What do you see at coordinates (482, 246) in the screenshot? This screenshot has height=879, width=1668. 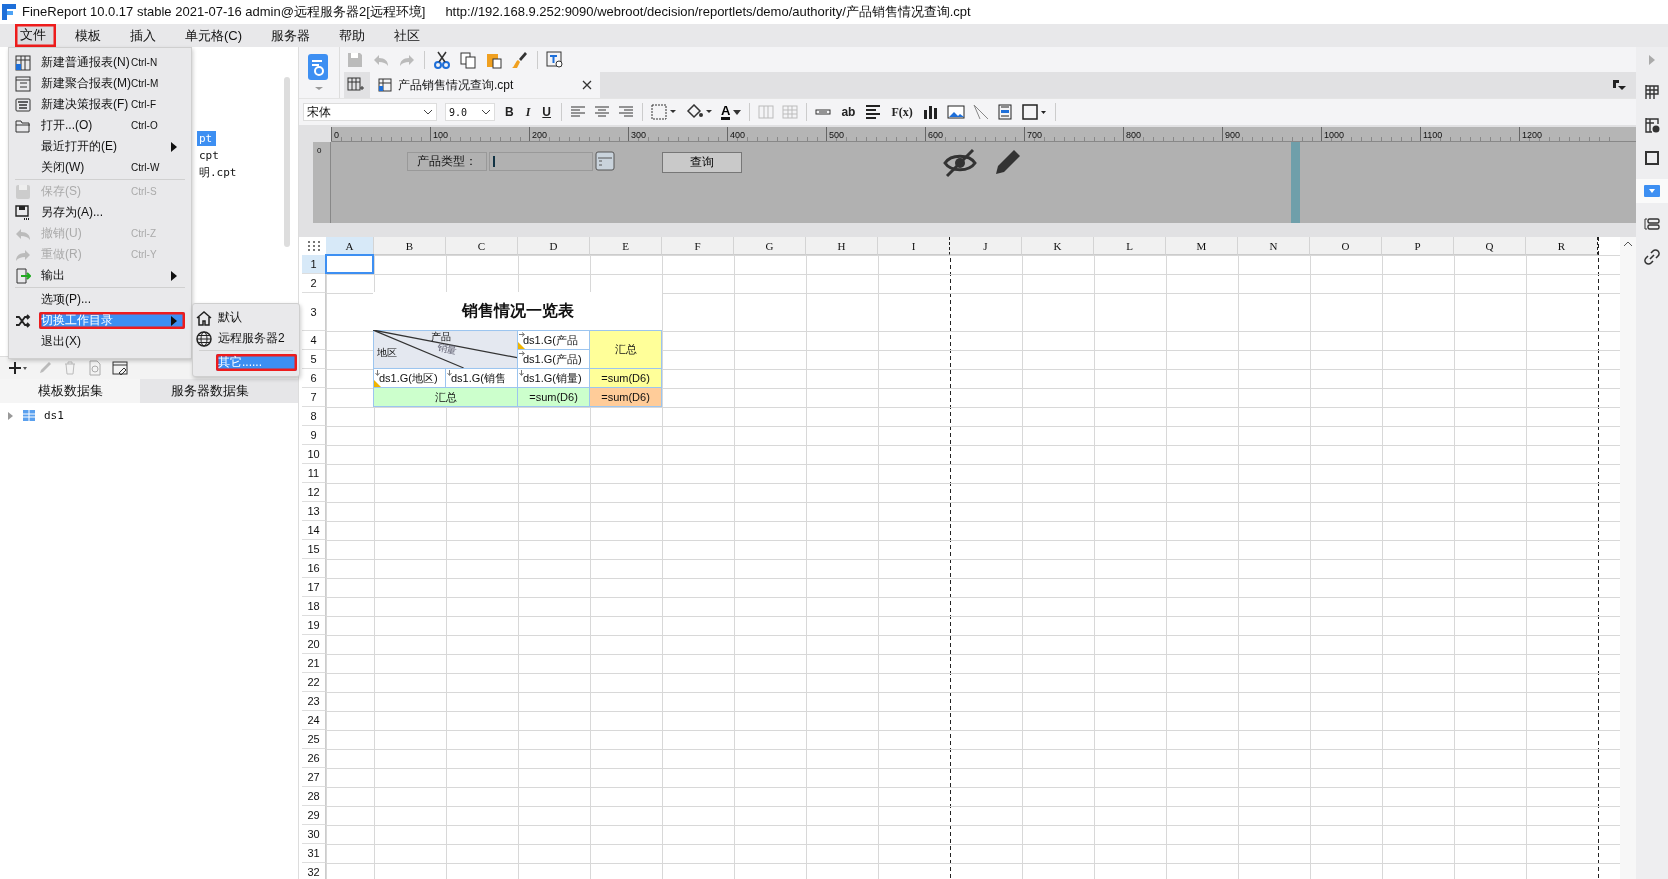 I see `column-header: C` at bounding box center [482, 246].